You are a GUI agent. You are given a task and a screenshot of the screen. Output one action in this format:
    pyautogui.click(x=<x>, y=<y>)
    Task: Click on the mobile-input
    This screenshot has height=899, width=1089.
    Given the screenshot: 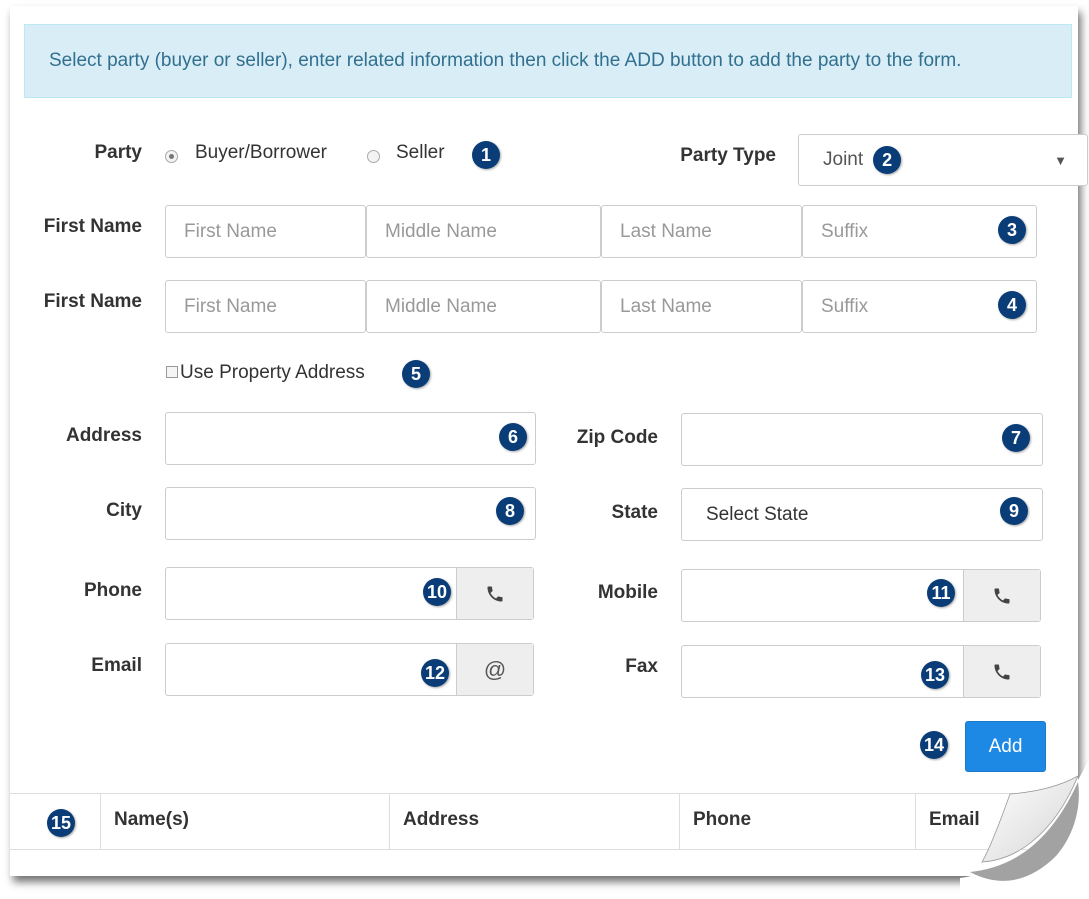 What is the action you would take?
    pyautogui.click(x=822, y=595)
    